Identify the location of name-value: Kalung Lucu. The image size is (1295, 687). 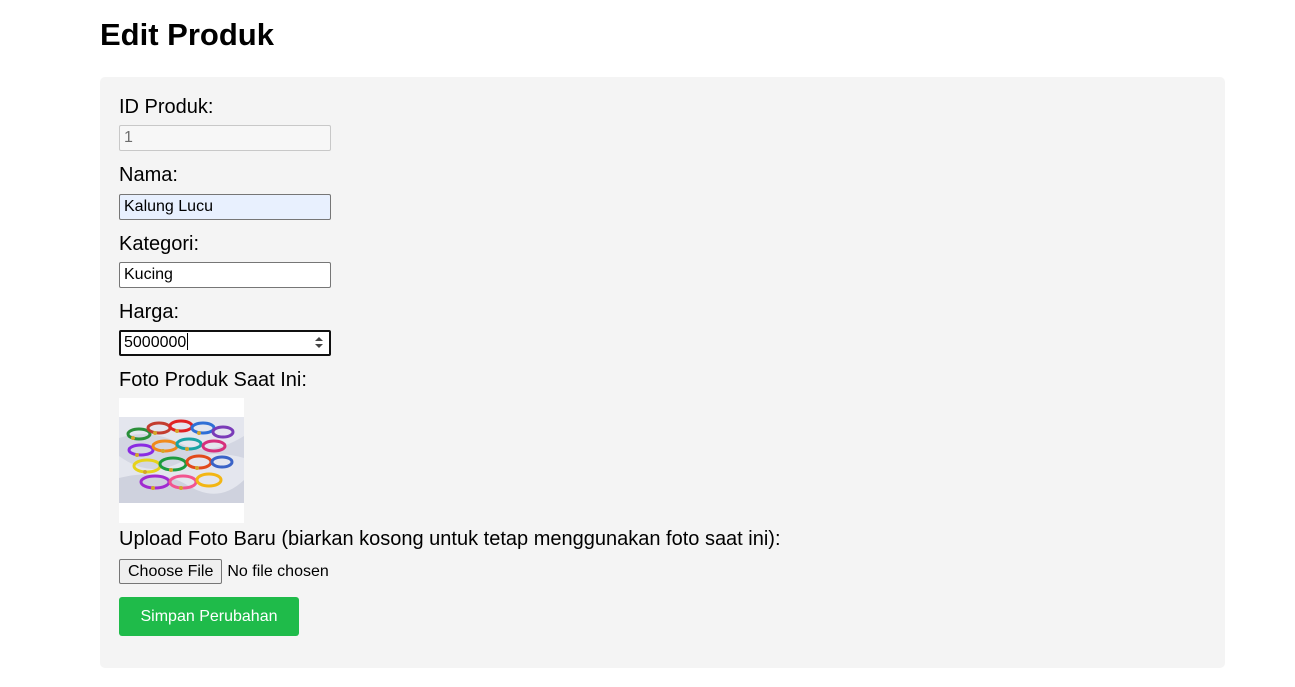
(168, 206).